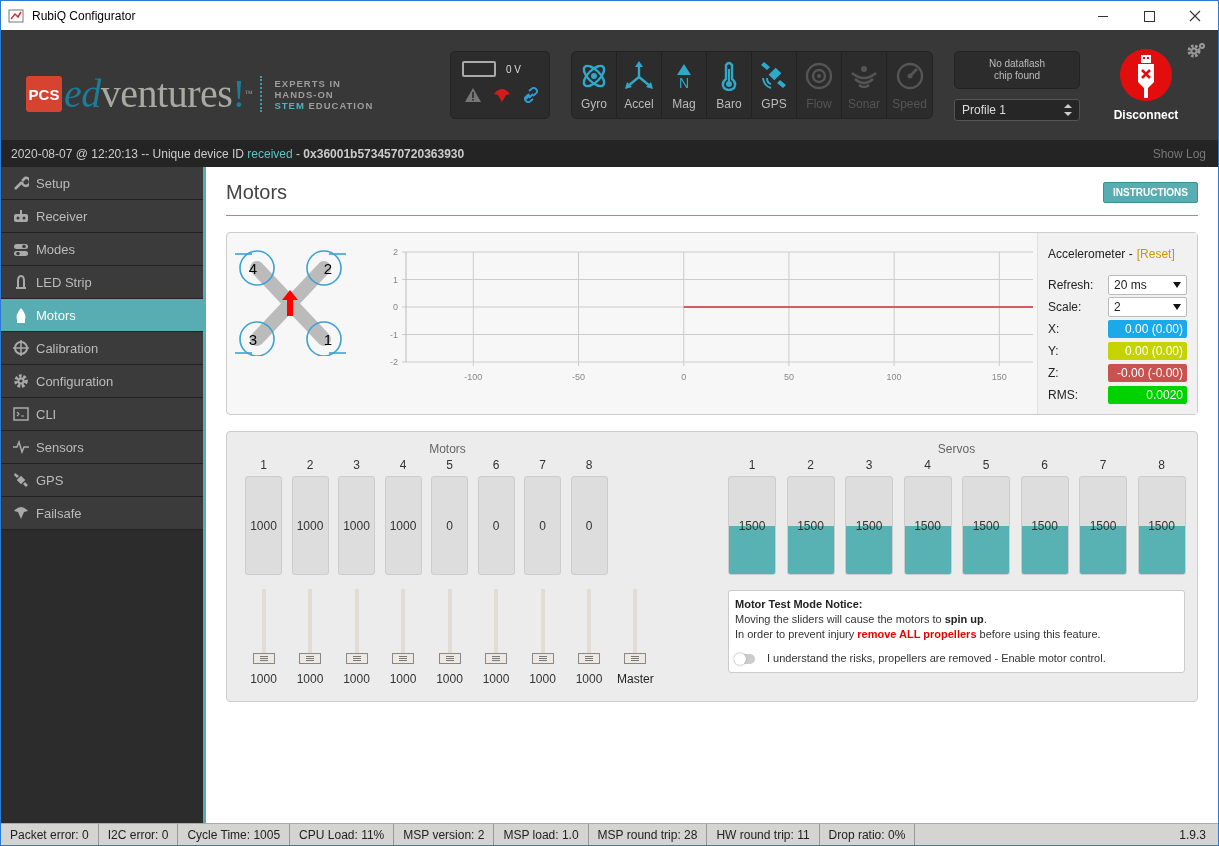 This screenshot has width=1219, height=846. I want to click on field-label: Refresh:, so click(1071, 285).